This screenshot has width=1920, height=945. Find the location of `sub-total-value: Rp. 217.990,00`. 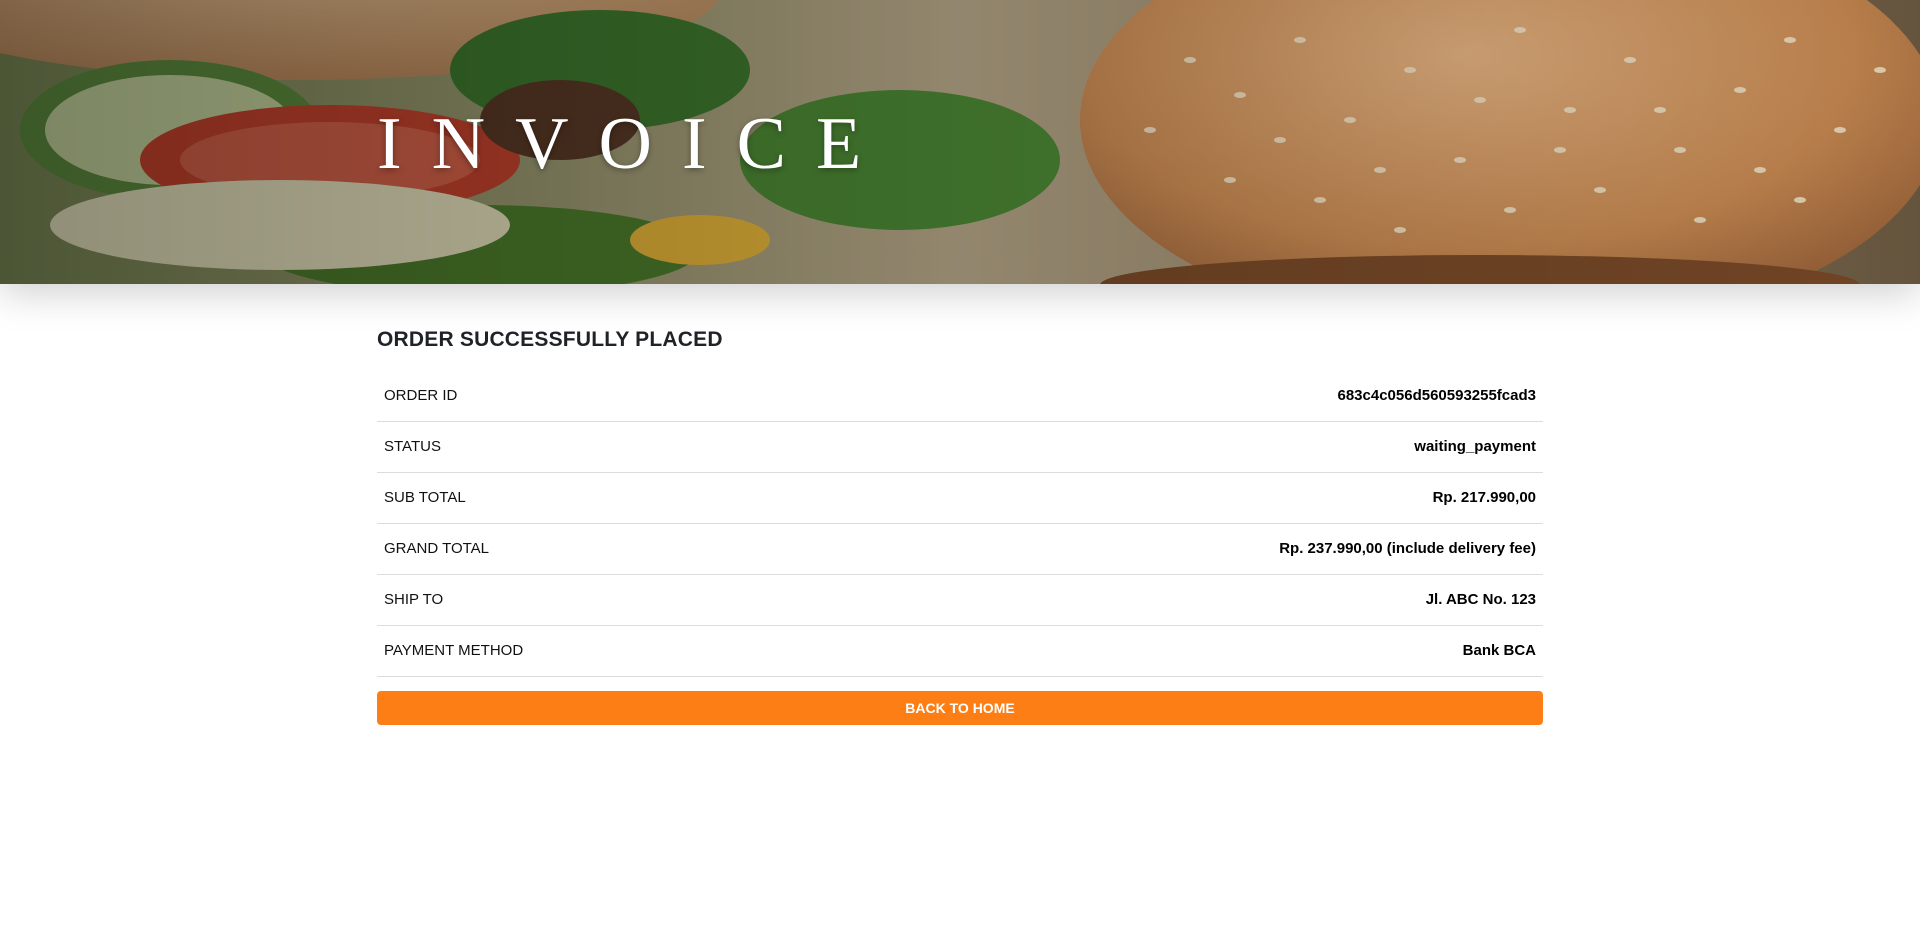

sub-total-value: Rp. 217.990,00 is located at coordinates (1484, 497).